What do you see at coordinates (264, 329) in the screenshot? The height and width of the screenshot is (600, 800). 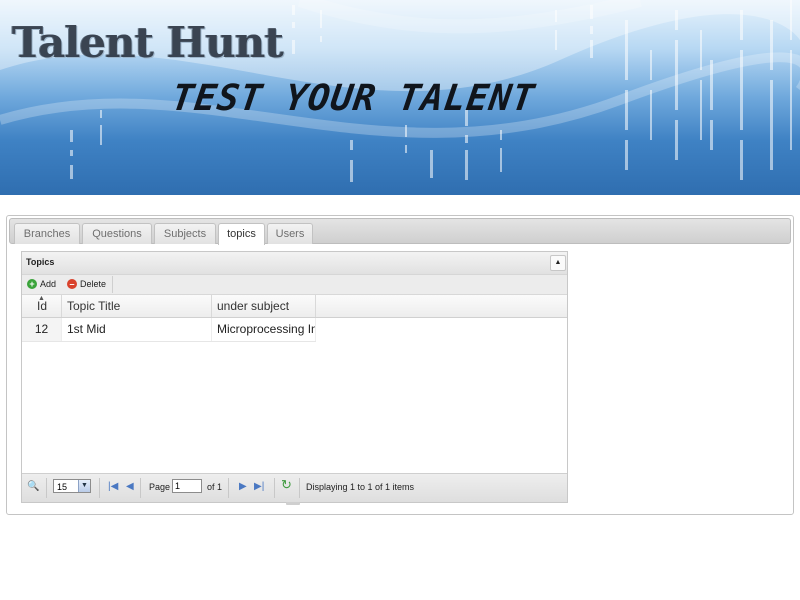 I see `cell-under-subject: Microprocessing In` at bounding box center [264, 329].